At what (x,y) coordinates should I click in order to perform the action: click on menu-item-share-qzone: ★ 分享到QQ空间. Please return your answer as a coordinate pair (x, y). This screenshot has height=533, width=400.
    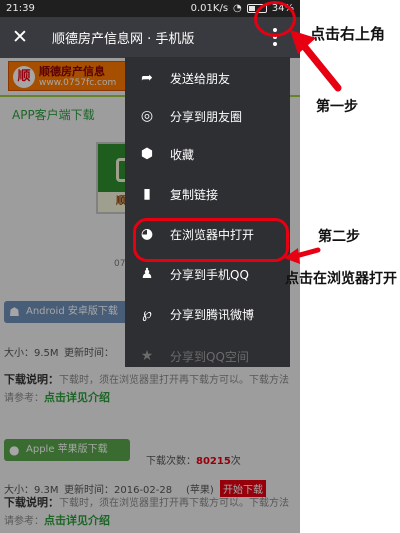
    Looking at the image, I should click on (207, 352).